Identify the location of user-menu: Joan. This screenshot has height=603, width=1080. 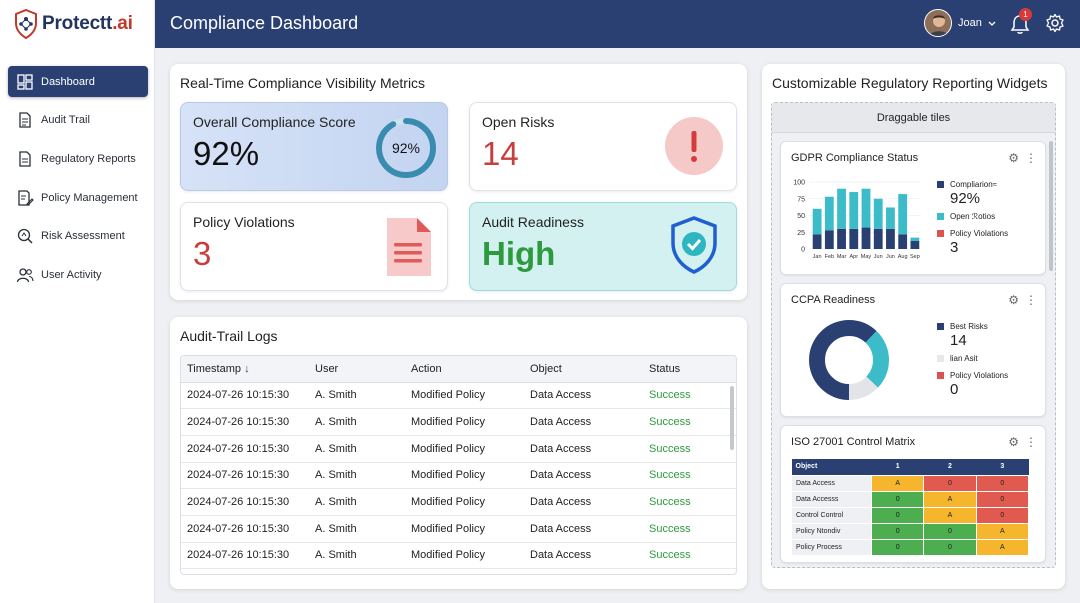
(961, 23).